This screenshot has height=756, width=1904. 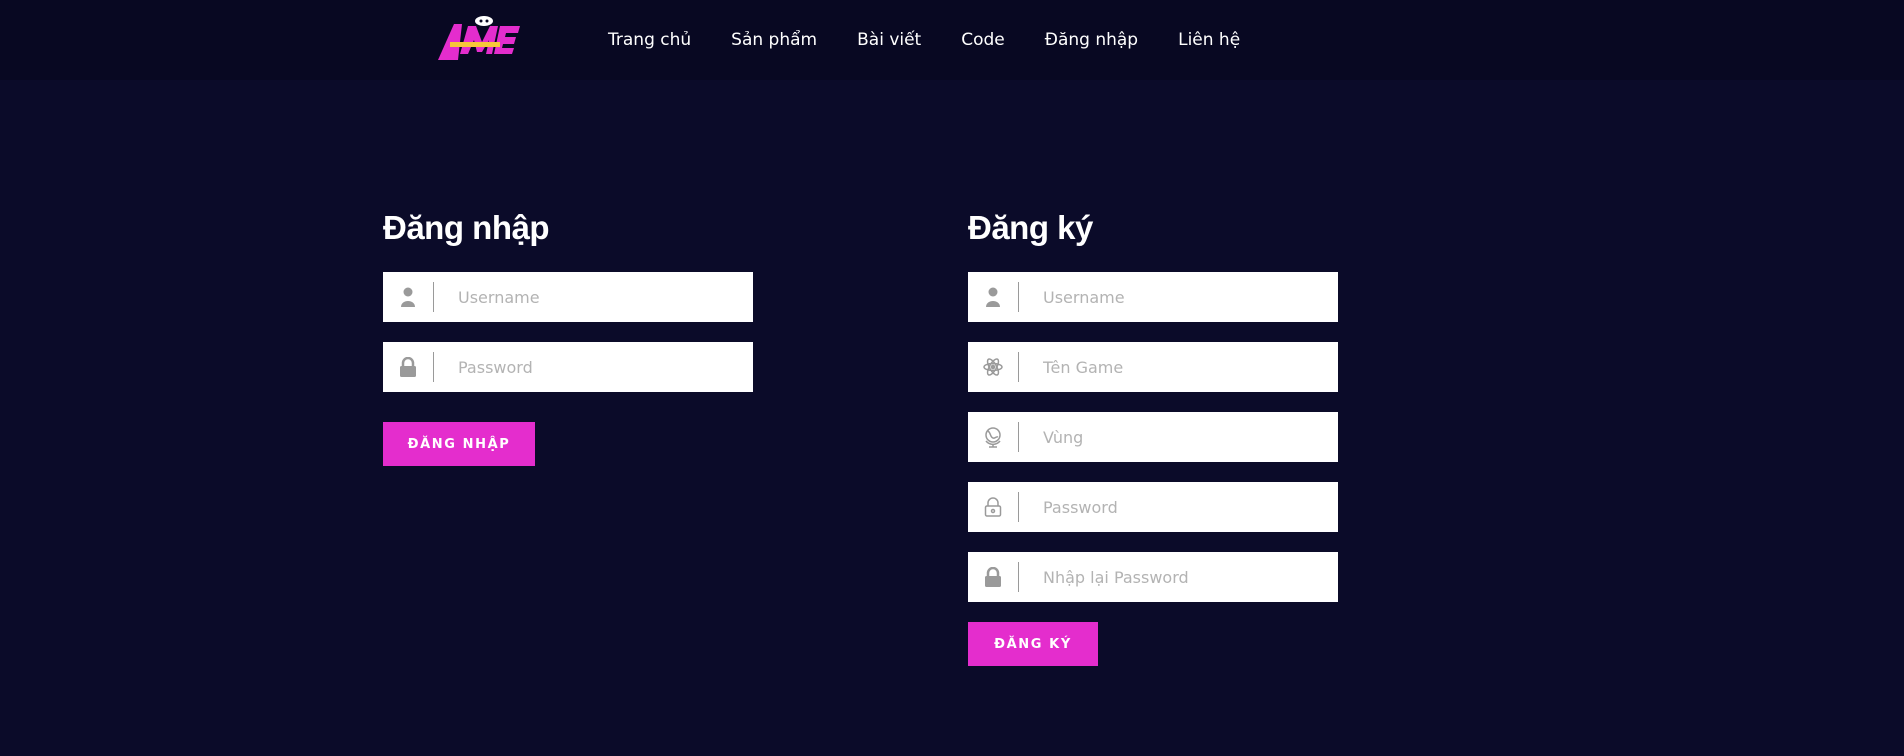 What do you see at coordinates (1178, 507) in the screenshot?
I see `register-password-input` at bounding box center [1178, 507].